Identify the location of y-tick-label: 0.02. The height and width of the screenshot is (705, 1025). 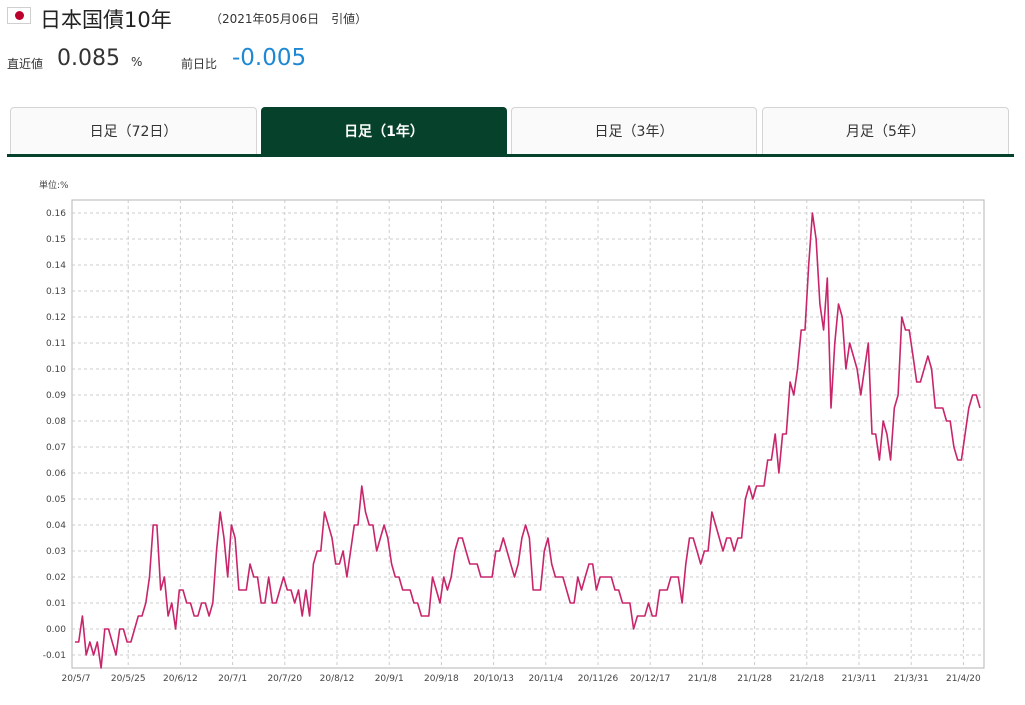
(56, 578).